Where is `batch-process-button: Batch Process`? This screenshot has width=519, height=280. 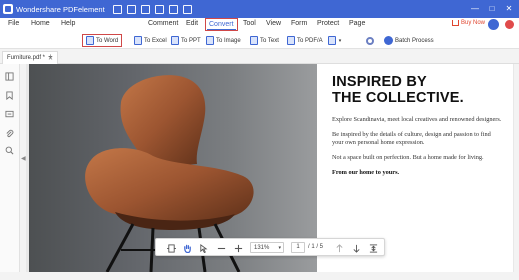
batch-process-button: Batch Process is located at coordinates (409, 40).